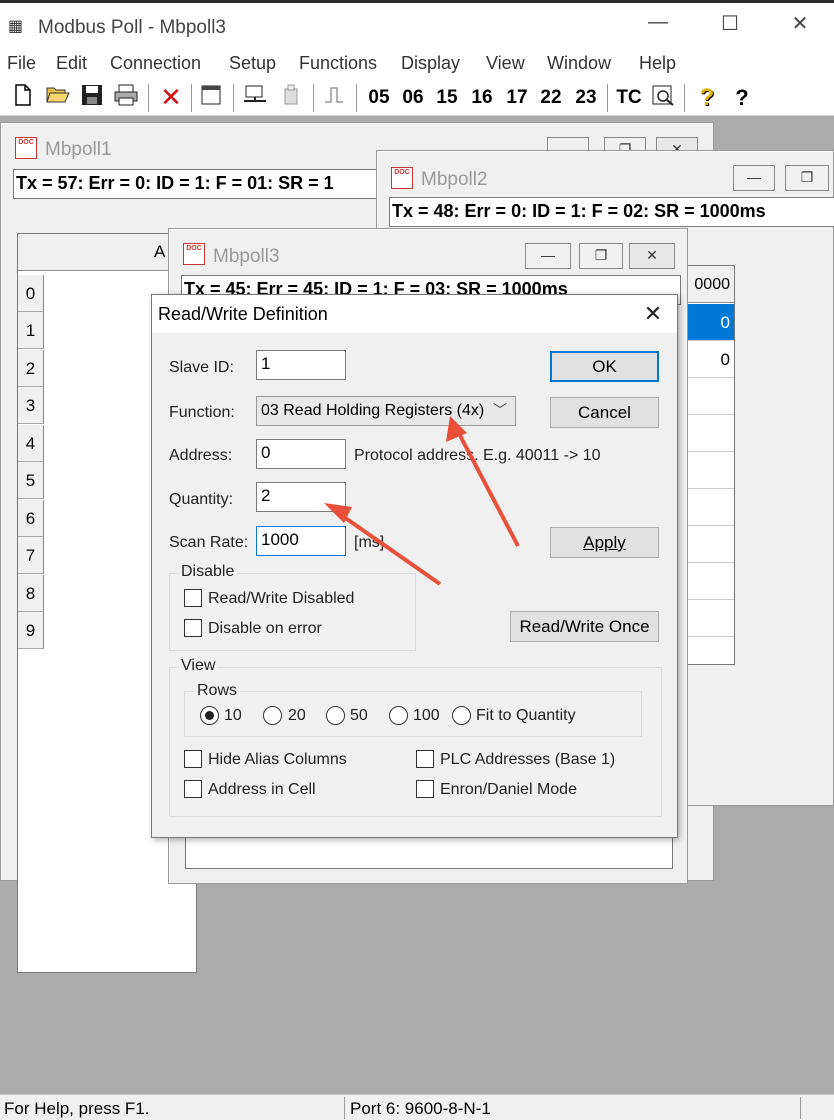  What do you see at coordinates (77, 1108) in the screenshot?
I see `status-help-text: For Help, press F1.` at bounding box center [77, 1108].